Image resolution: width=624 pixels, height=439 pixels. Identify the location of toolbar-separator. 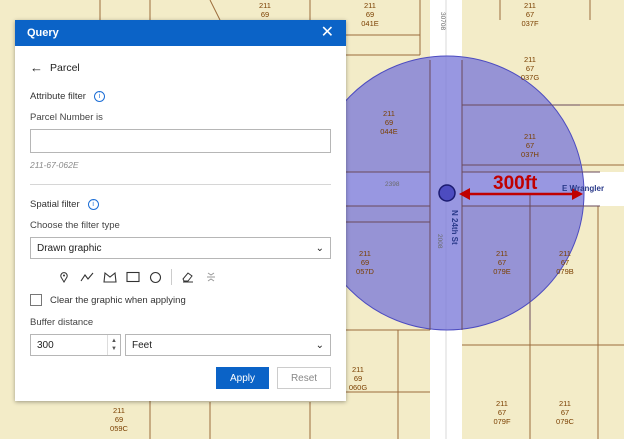
(171, 277).